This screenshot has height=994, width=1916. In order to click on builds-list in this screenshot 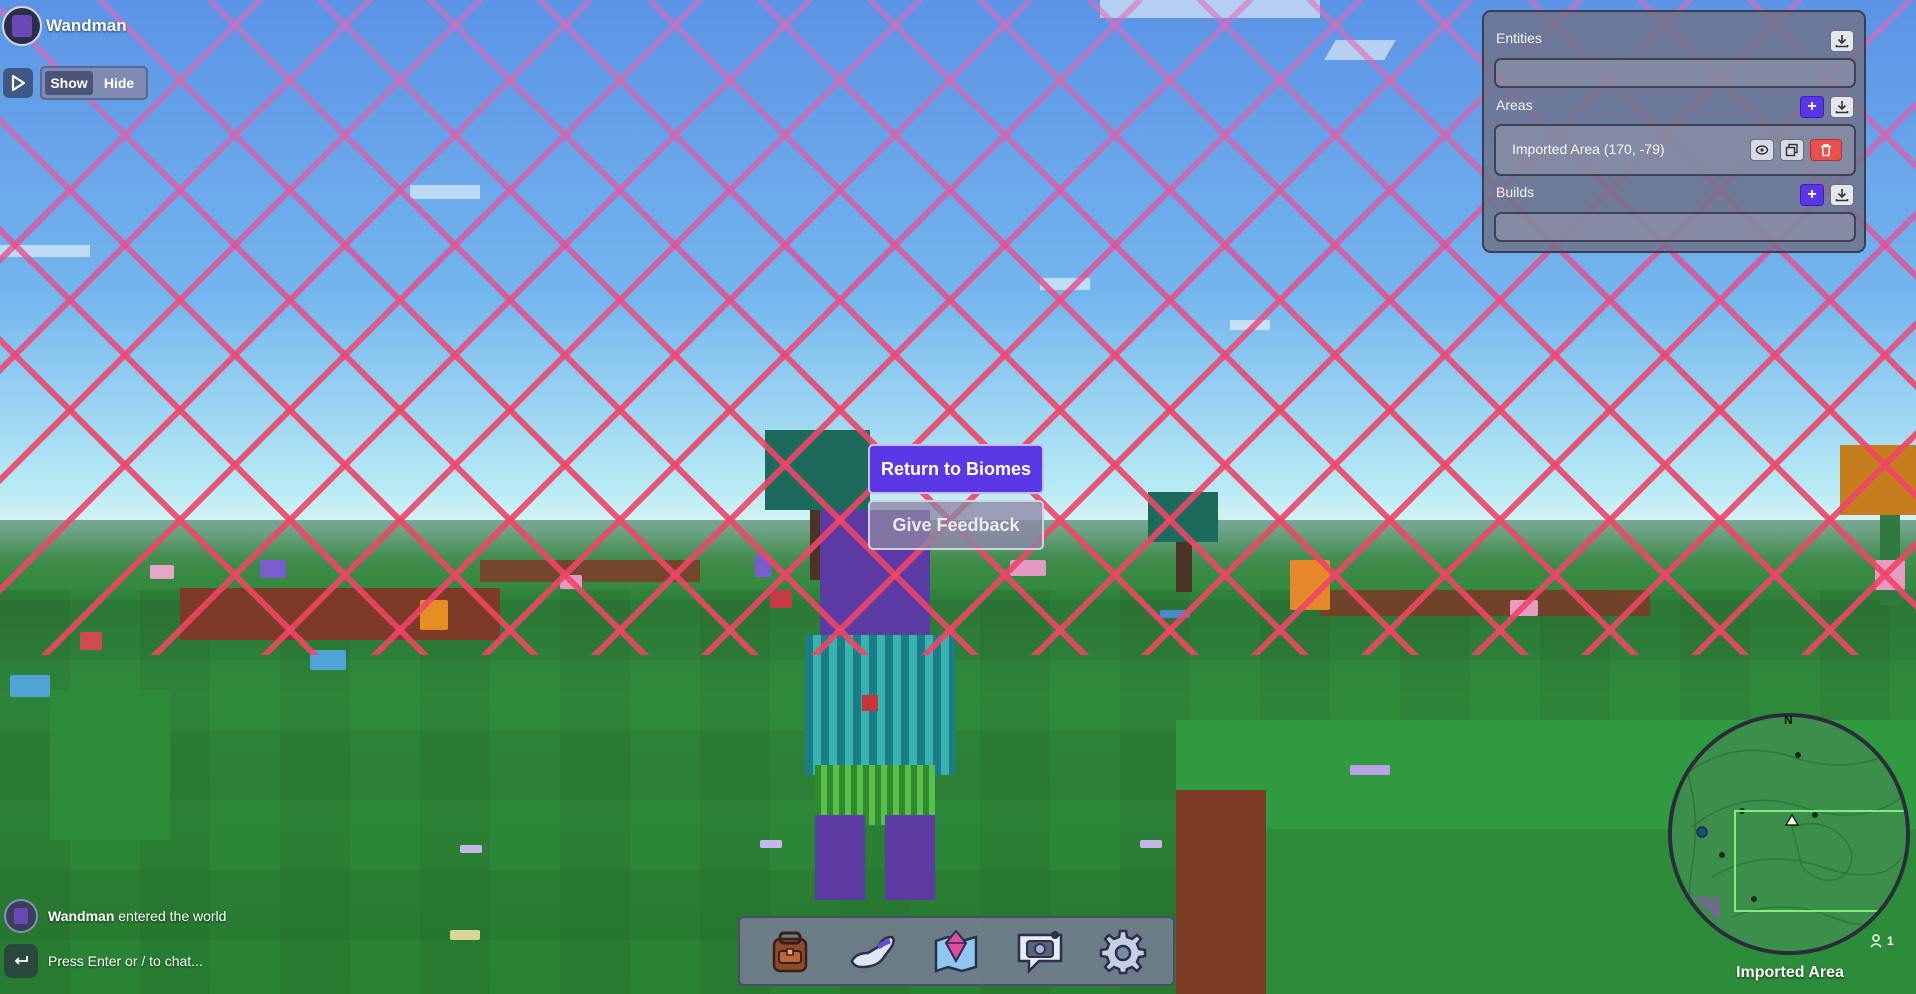, I will do `click(1675, 227)`.